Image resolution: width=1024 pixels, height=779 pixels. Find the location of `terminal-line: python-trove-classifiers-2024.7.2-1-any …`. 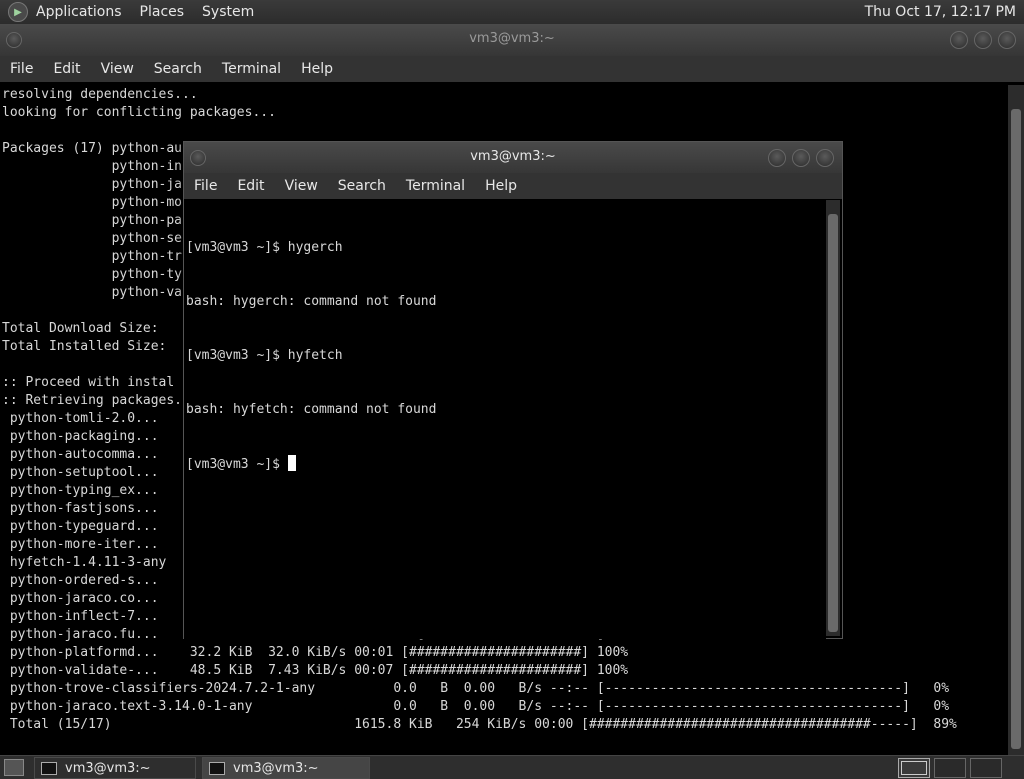

terminal-line: python-trove-classifiers-2024.7.2-1-any … is located at coordinates (476, 688).